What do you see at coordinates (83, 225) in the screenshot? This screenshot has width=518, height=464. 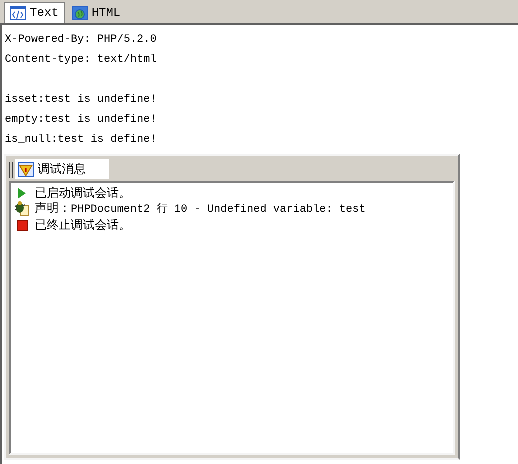 I see `message-text: 已终止调试会话。` at bounding box center [83, 225].